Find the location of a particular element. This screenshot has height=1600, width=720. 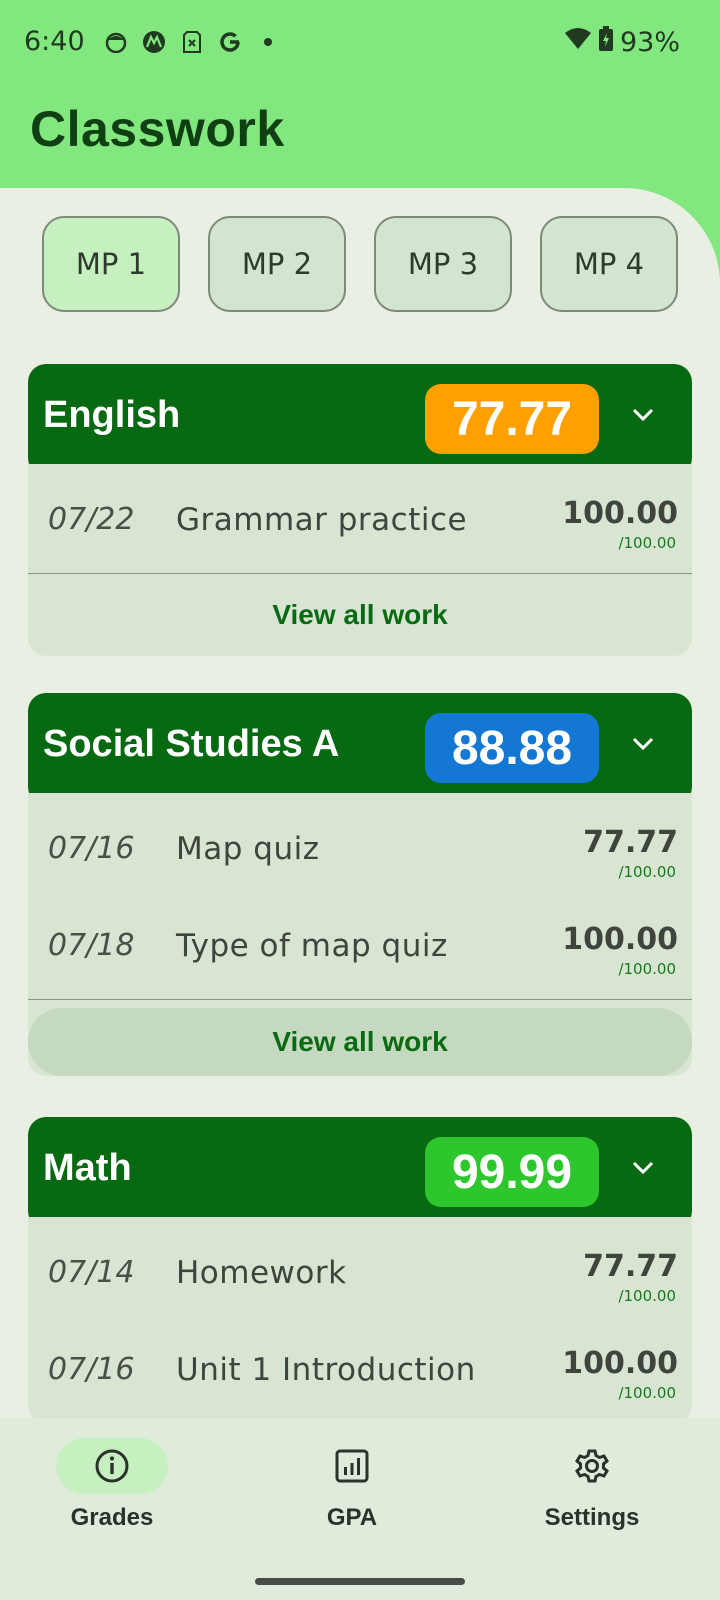

assignment-name: Type of map quiz is located at coordinates (312, 946).